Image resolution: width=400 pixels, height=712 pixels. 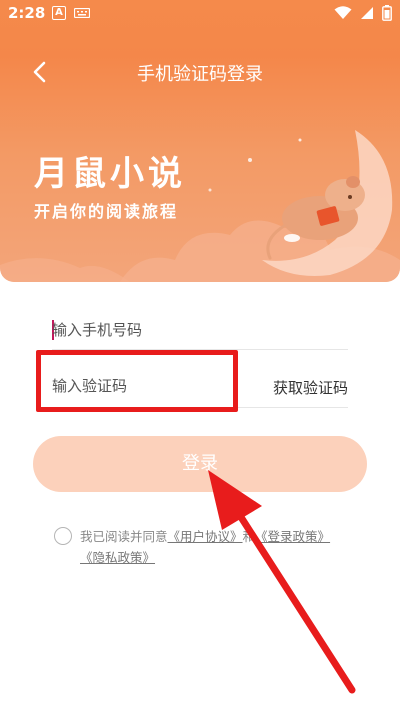 I want to click on get-code-button: 获取验证码, so click(x=310, y=387).